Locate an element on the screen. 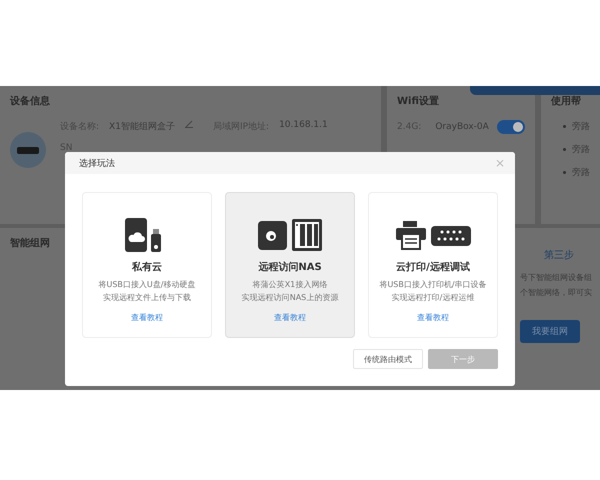 Image resolution: width=600 pixels, height=480 pixels. option-title: 云打印/远程调试 is located at coordinates (433, 267).